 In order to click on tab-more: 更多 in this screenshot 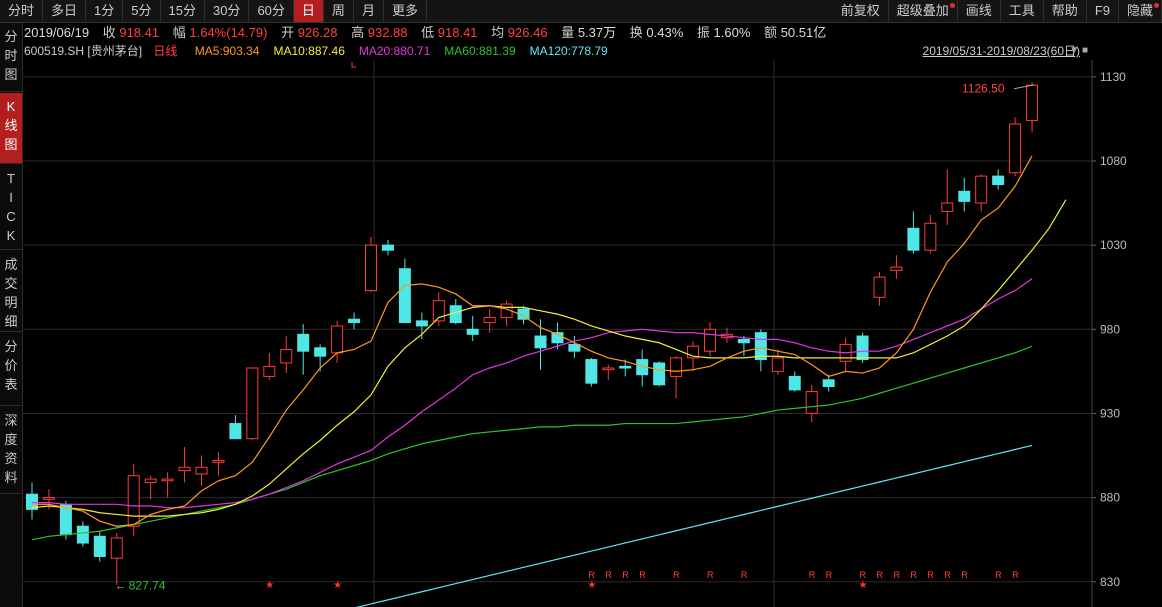, I will do `click(405, 11)`.